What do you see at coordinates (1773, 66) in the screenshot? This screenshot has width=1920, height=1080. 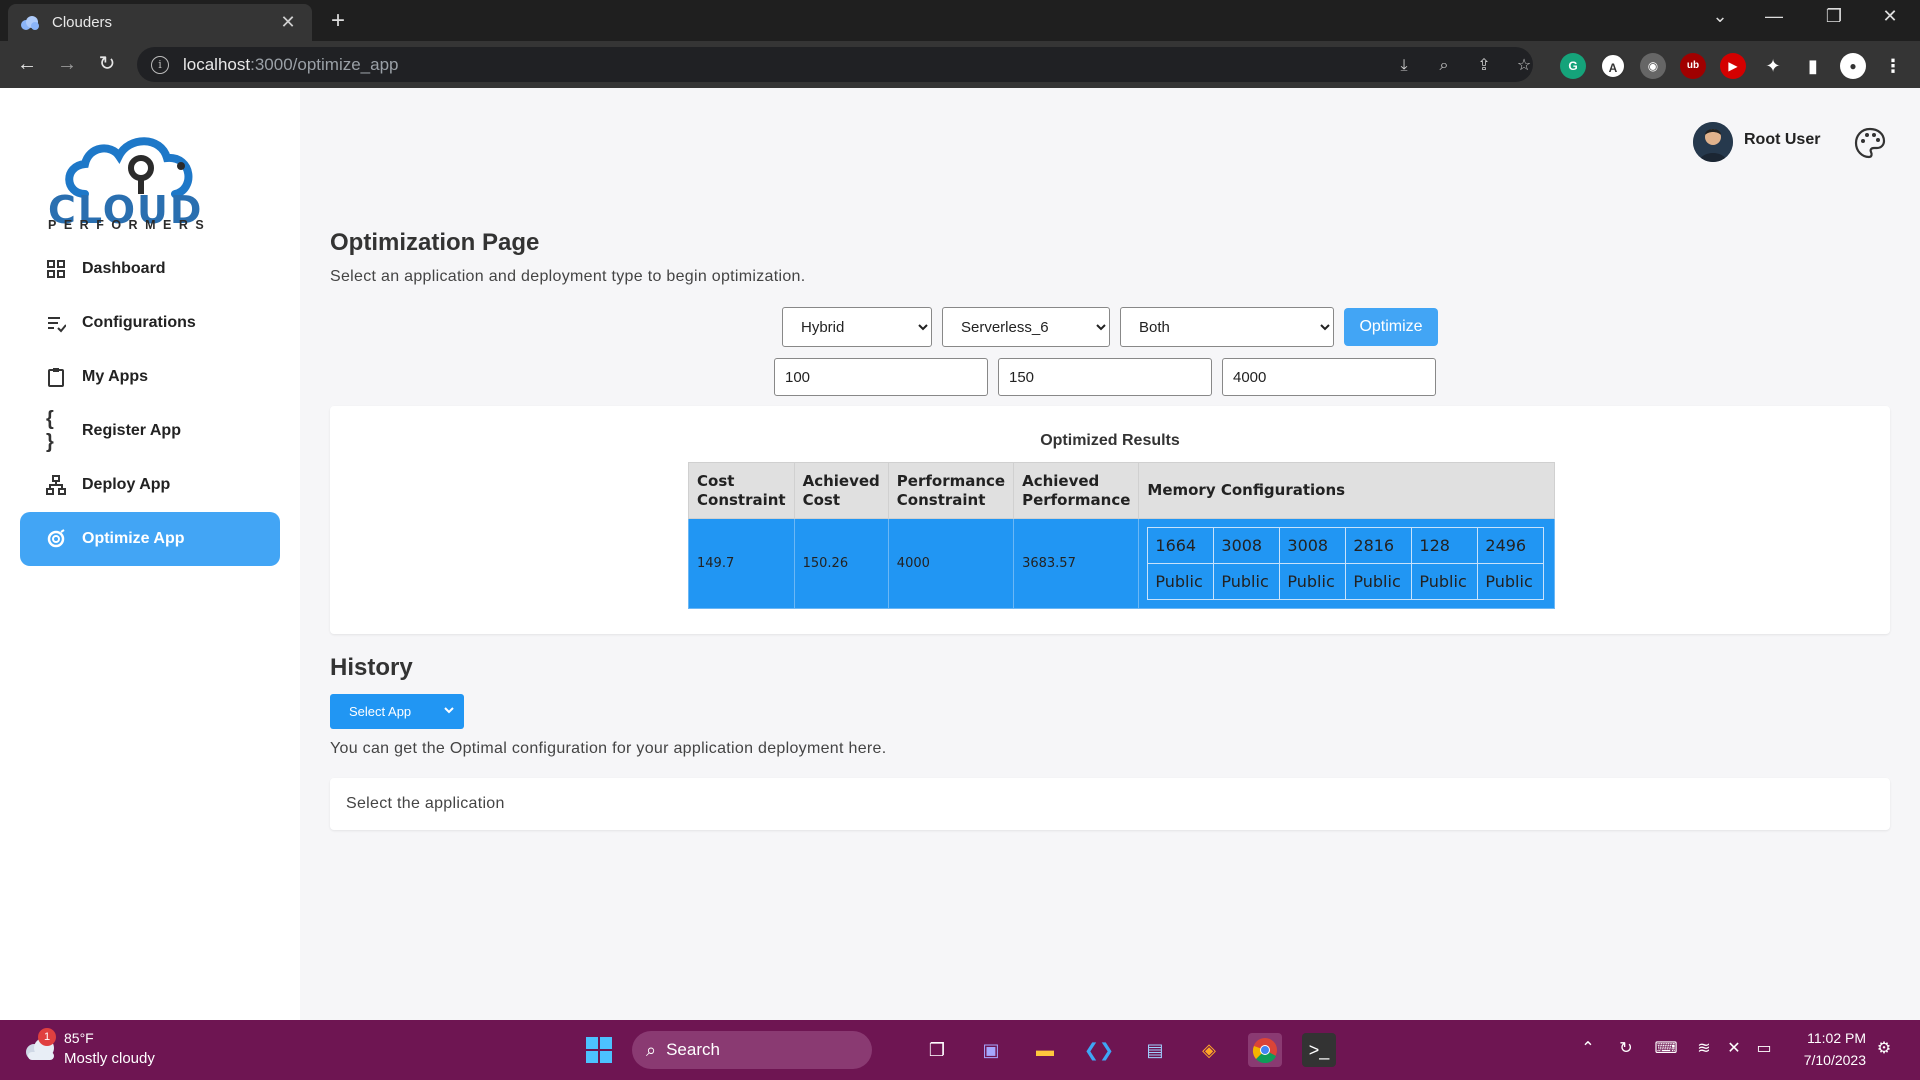 I see `puzzle-extensions-icon: ✦` at bounding box center [1773, 66].